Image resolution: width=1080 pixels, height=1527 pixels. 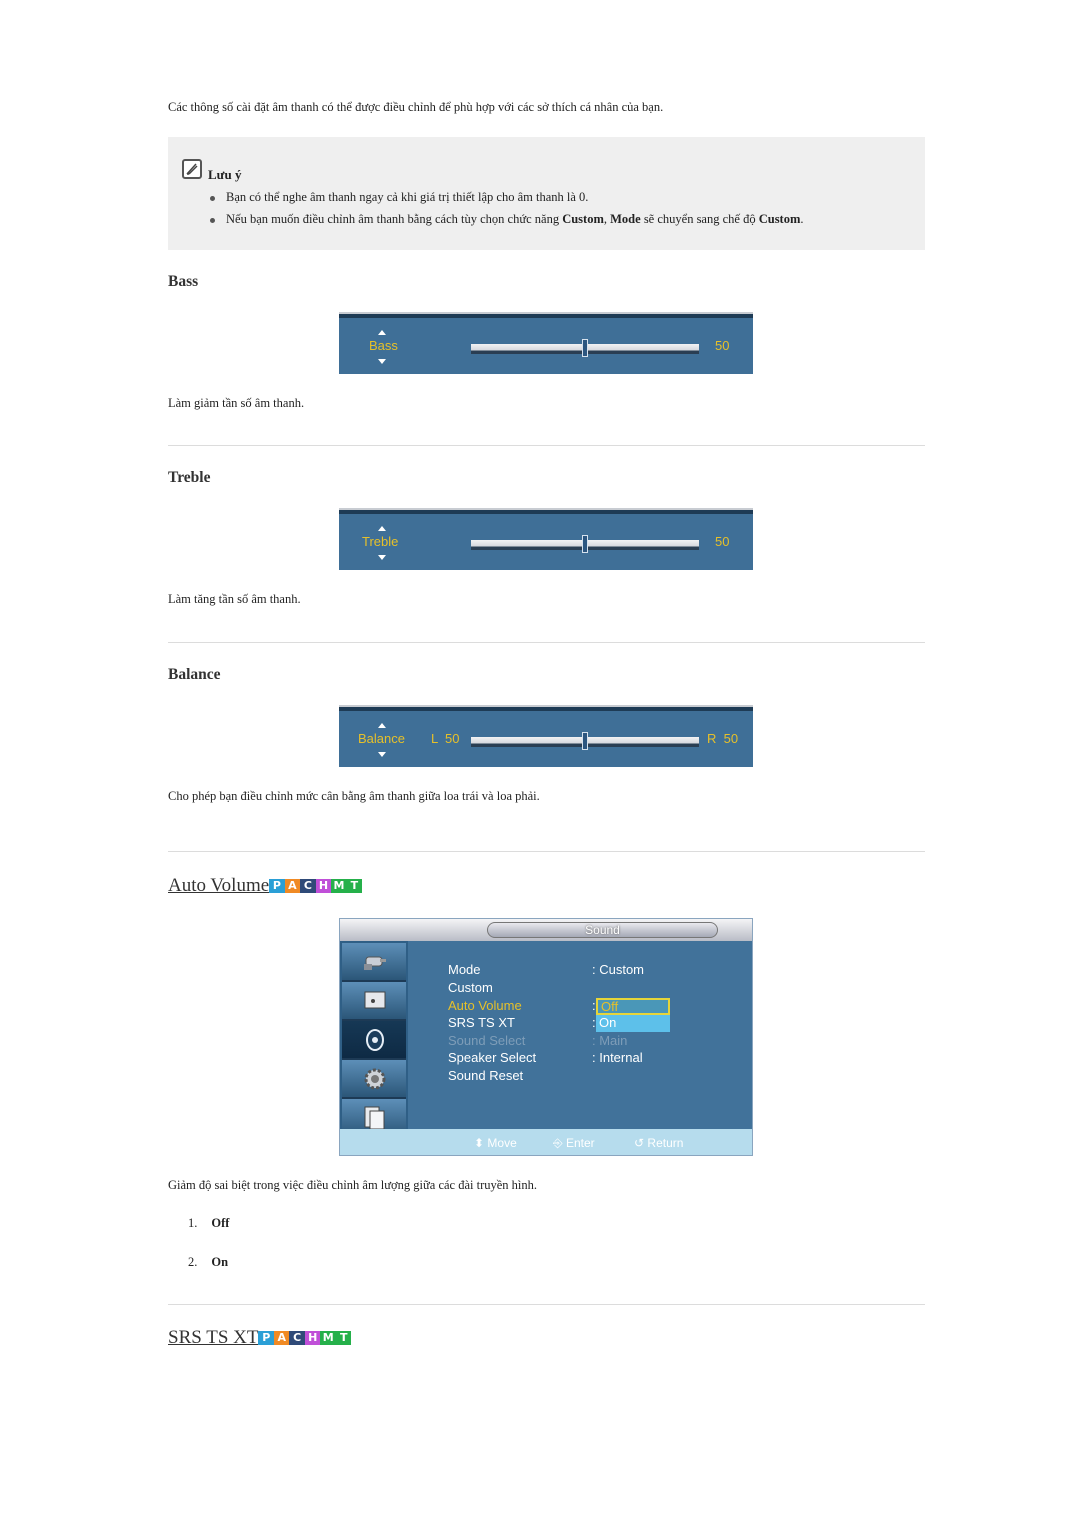 I want to click on osd-label: Treble, so click(x=380, y=541).